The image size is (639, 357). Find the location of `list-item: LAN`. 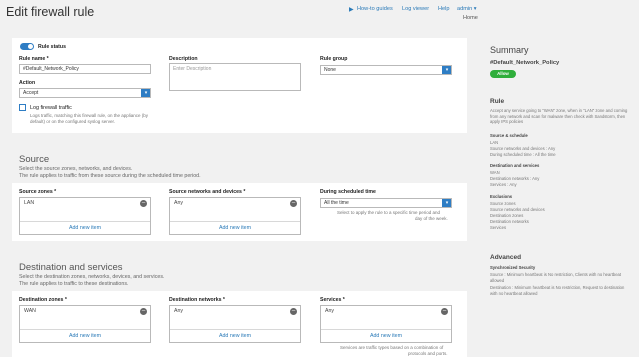

list-item: LAN is located at coordinates (29, 203).